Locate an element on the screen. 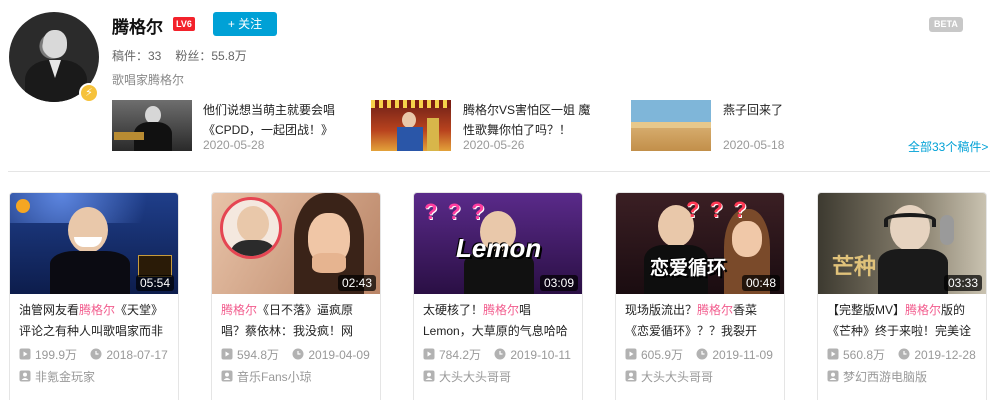 Image resolution: width=998 pixels, height=400 pixels. video-duration: 00:48 is located at coordinates (760, 283).